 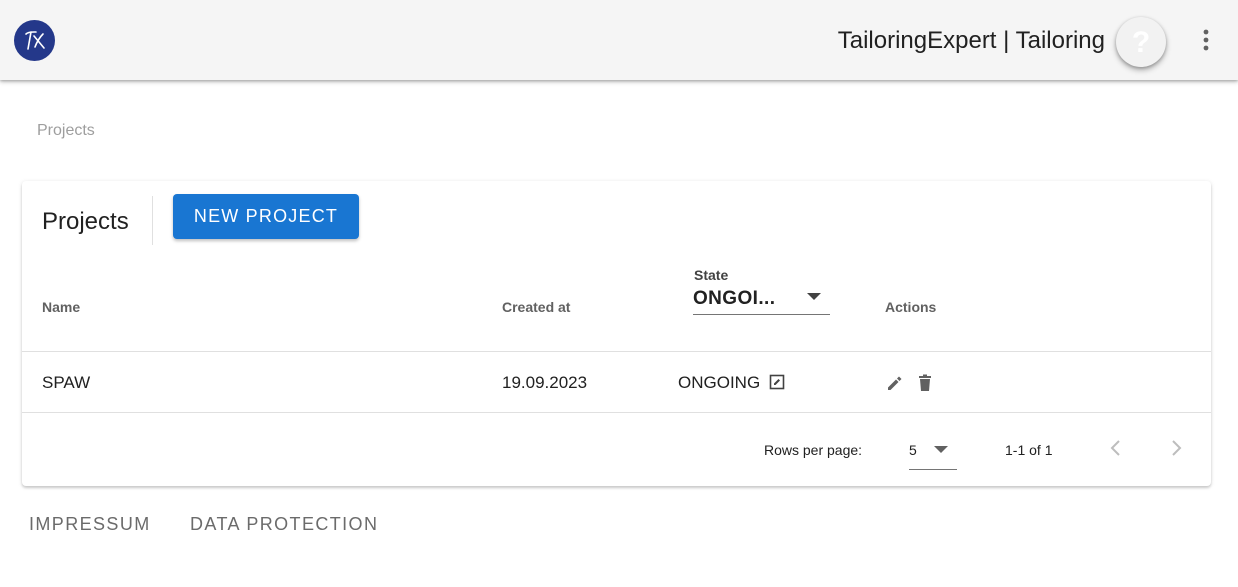 What do you see at coordinates (536, 307) in the screenshot?
I see `column-header-created-at: Created at` at bounding box center [536, 307].